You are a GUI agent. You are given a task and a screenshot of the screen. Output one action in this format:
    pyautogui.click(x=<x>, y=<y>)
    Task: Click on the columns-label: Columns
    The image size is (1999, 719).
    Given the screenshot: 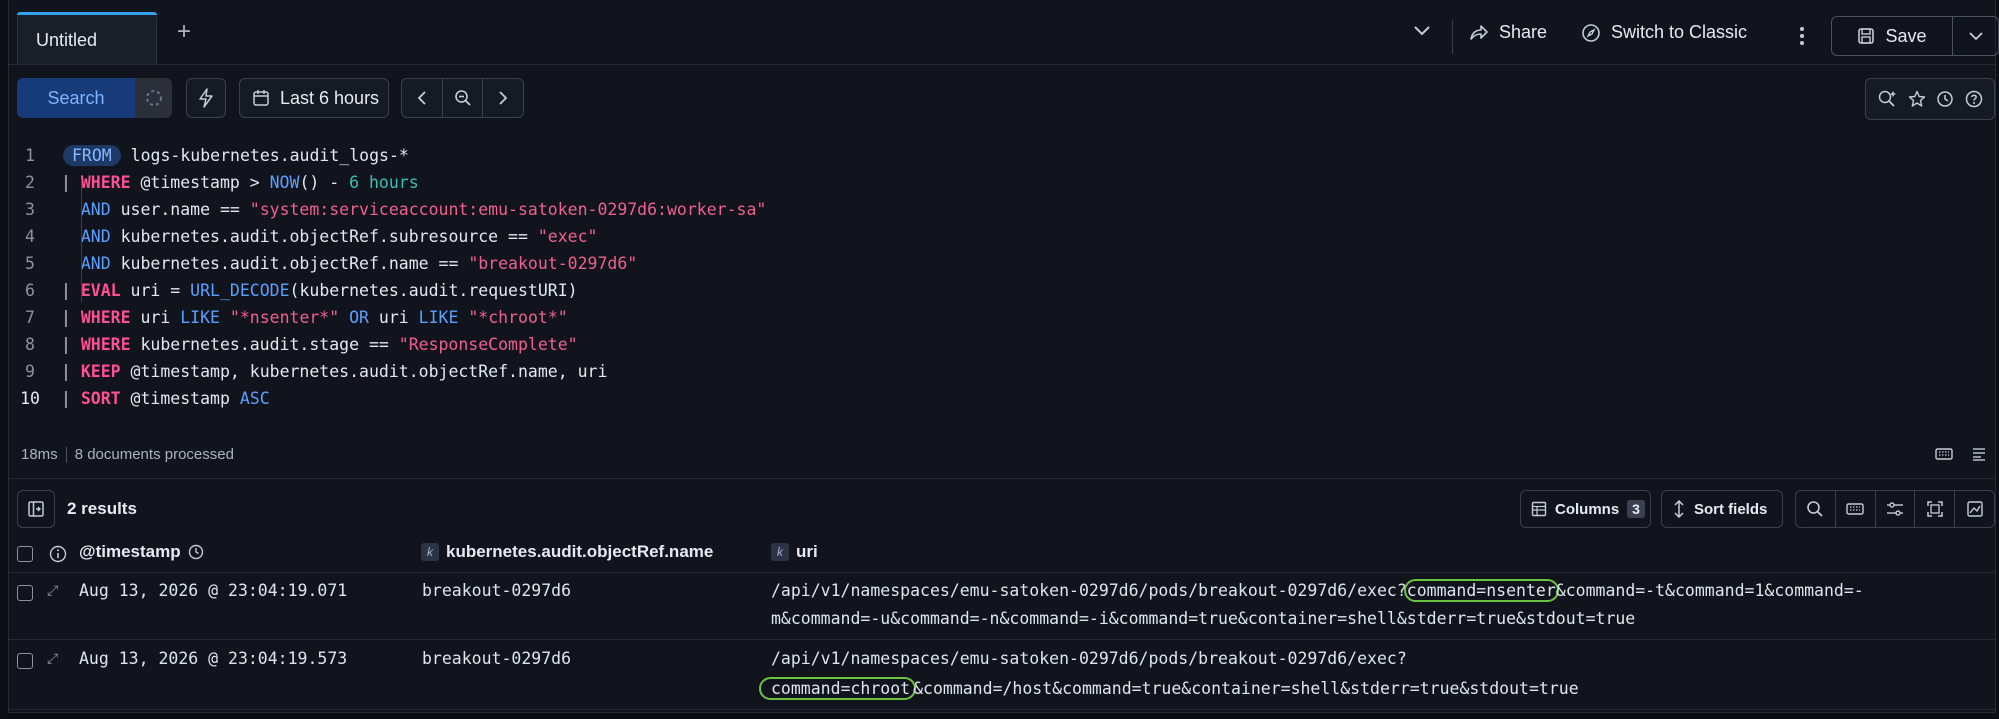 What is the action you would take?
    pyautogui.click(x=1587, y=509)
    